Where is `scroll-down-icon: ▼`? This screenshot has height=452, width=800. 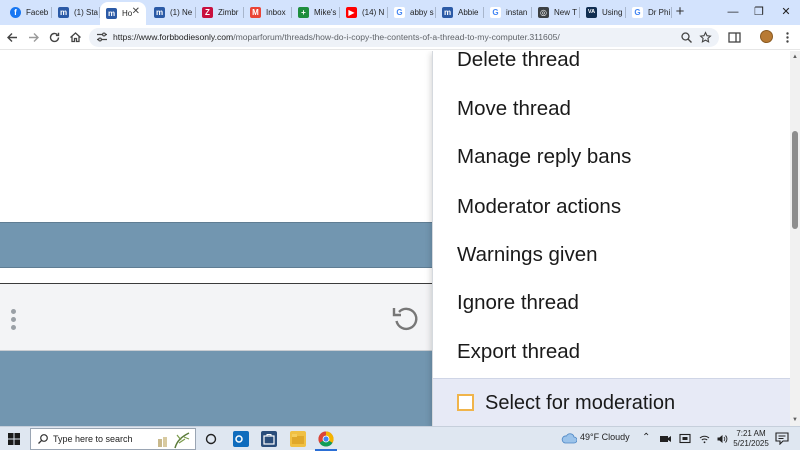
scroll-down-icon: ▼ is located at coordinates (795, 420).